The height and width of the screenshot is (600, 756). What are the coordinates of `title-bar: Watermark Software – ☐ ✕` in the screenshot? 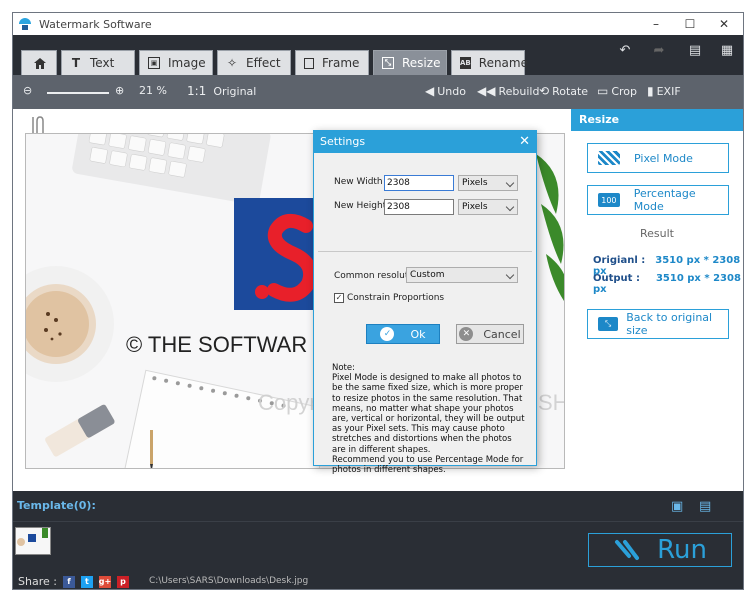 It's located at (378, 24).